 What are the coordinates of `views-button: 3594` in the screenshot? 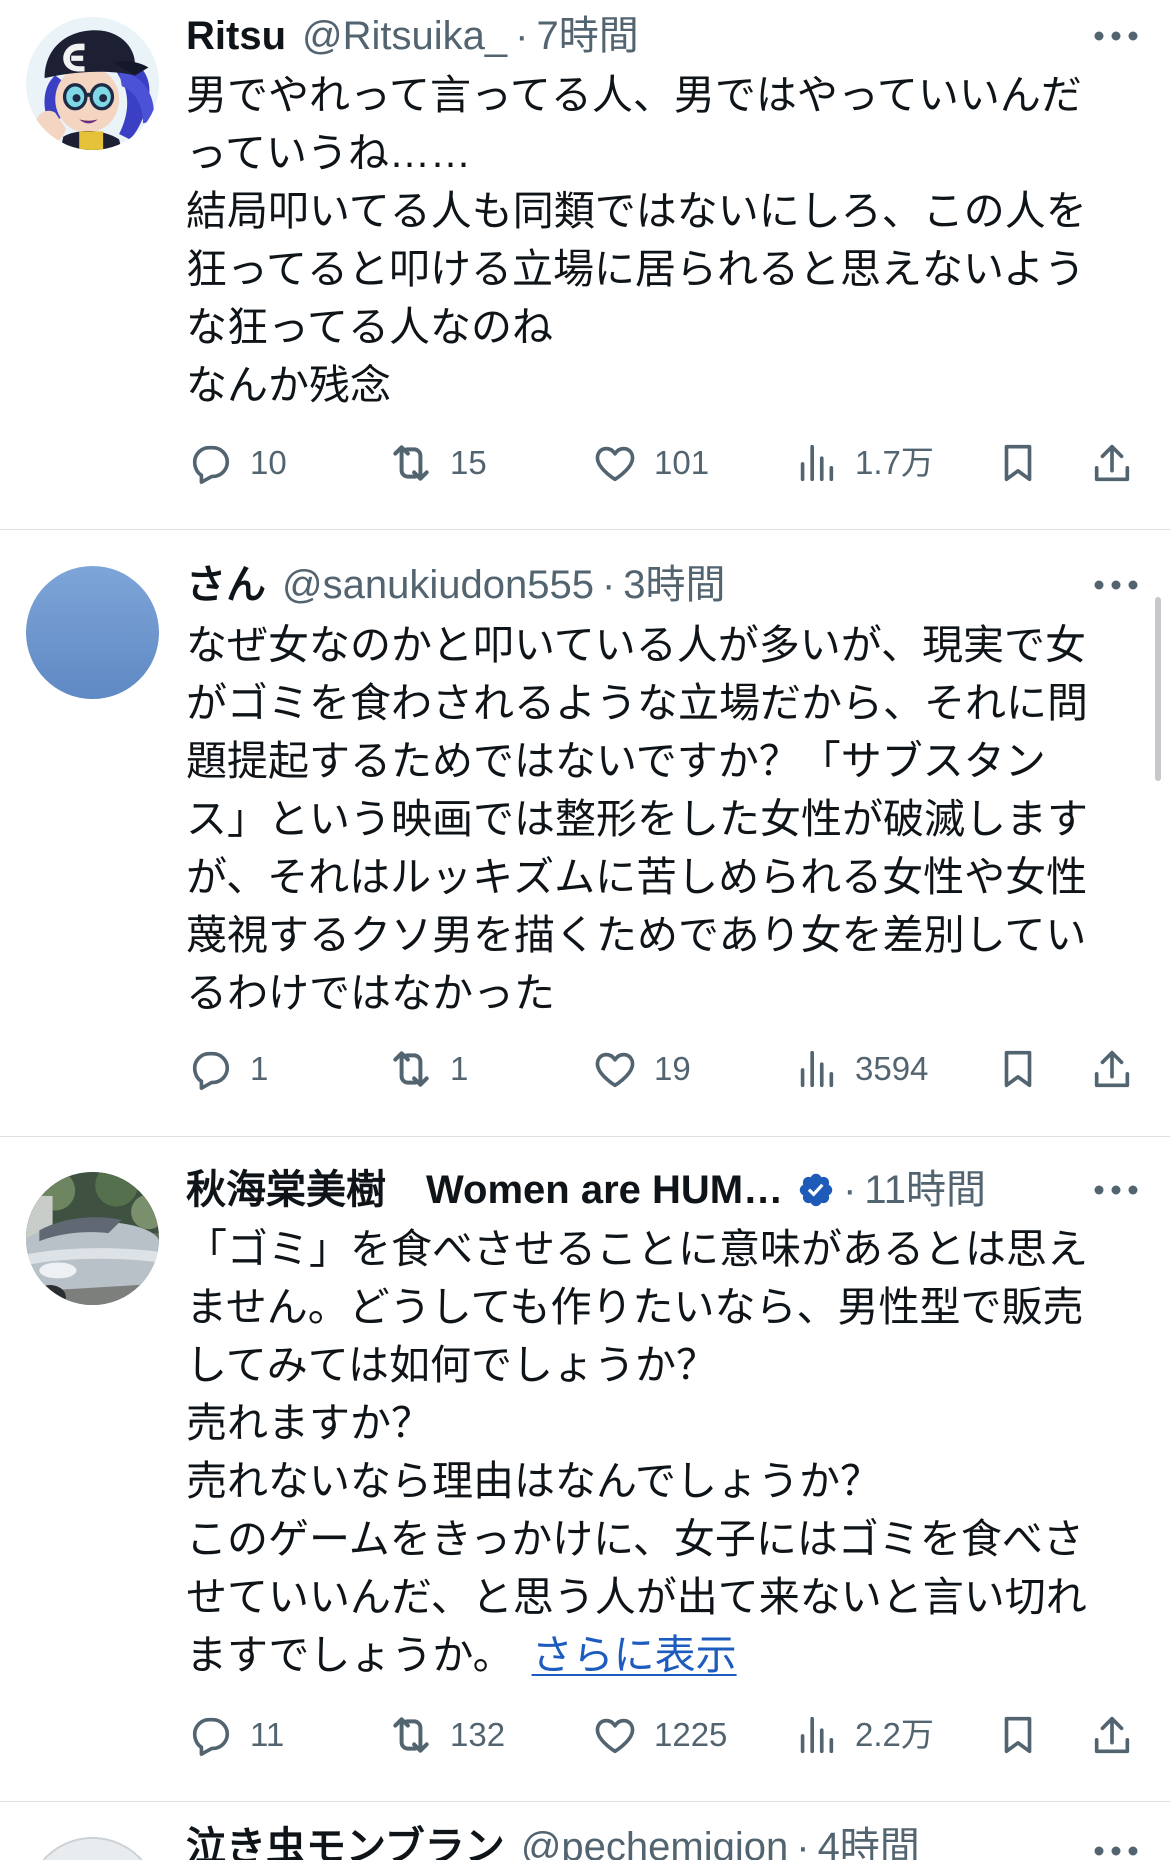 It's located at (860, 1069).